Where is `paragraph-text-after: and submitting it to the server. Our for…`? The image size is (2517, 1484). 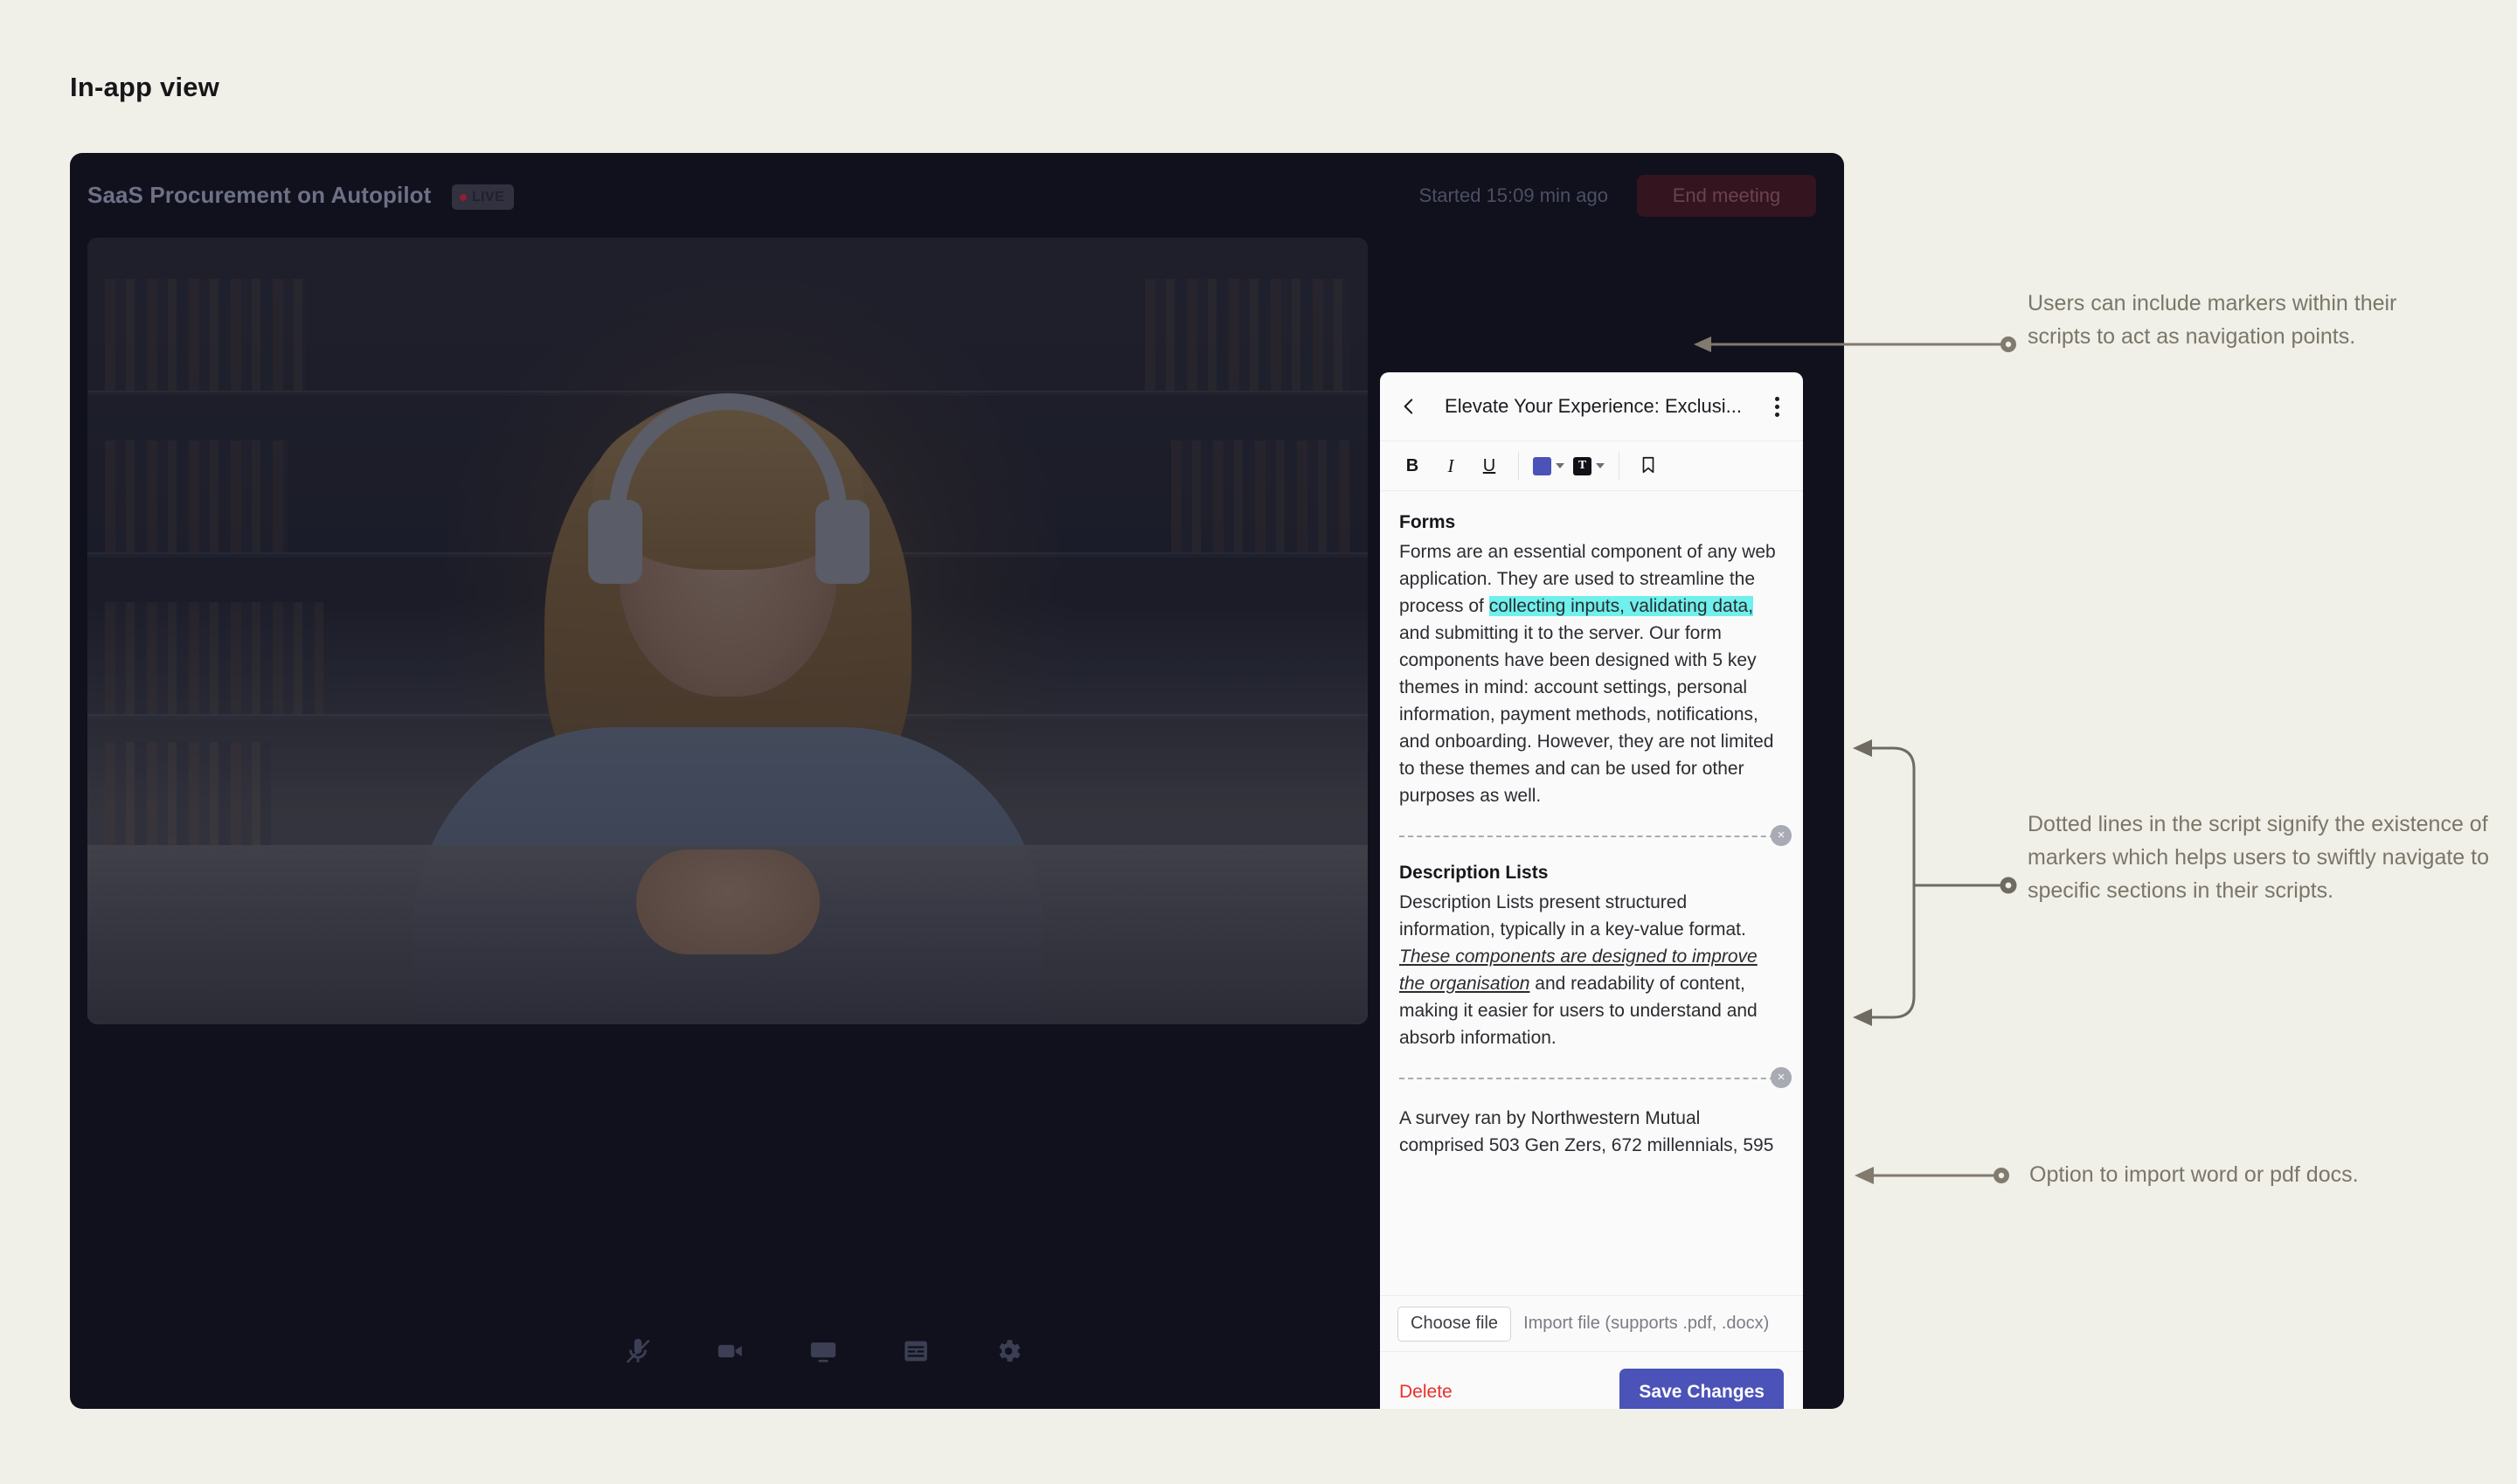 paragraph-text-after: and submitting it to the server. Our for… is located at coordinates (1586, 714).